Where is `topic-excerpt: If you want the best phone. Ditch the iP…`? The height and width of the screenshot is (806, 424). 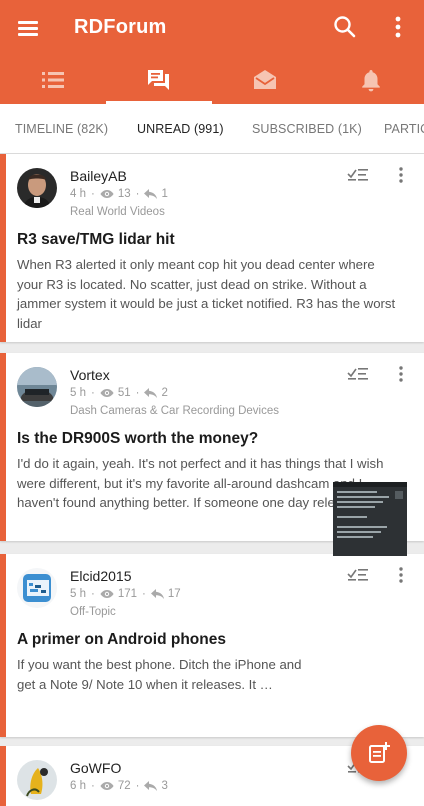
topic-excerpt: If you want the best phone. Ditch the iP… is located at coordinates (159, 674).